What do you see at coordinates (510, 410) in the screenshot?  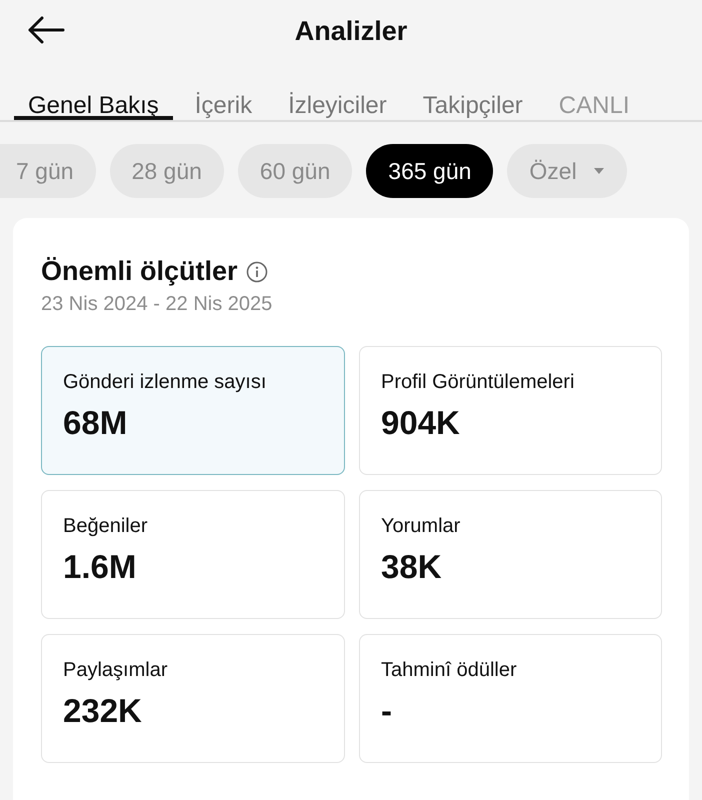 I see `metric-card: Profil Görüntülemeleri 904K` at bounding box center [510, 410].